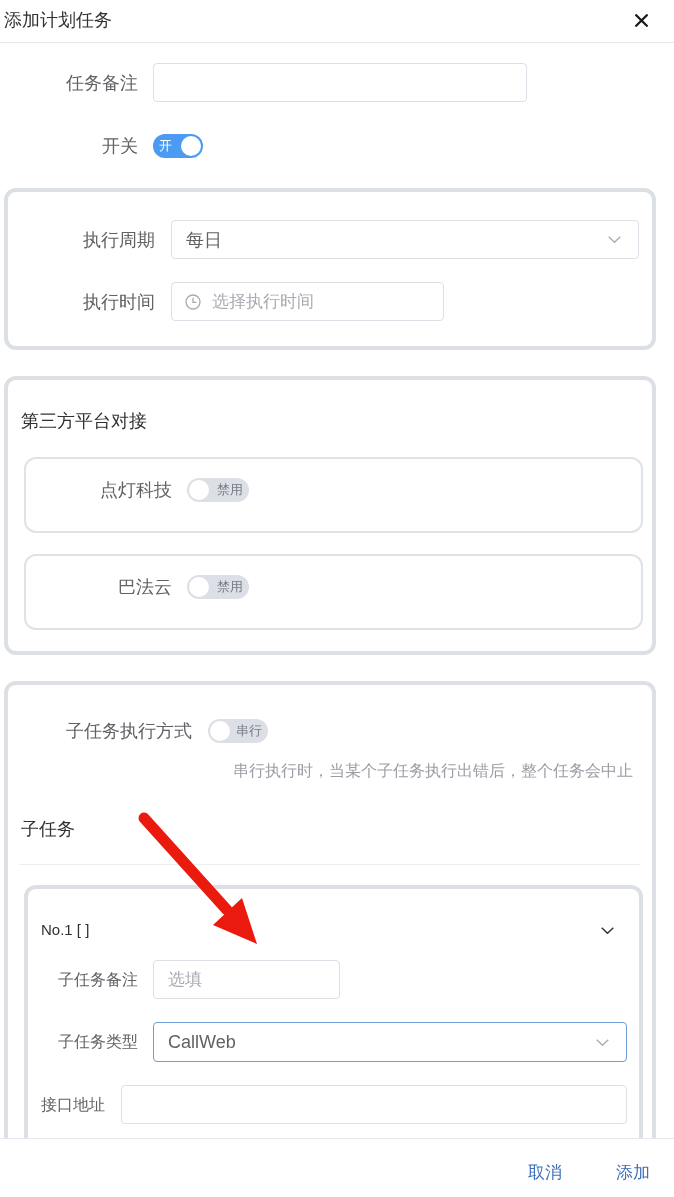 The height and width of the screenshot is (1197, 674). What do you see at coordinates (84, 421) in the screenshot?
I see `section-title: 第三方平台对接` at bounding box center [84, 421].